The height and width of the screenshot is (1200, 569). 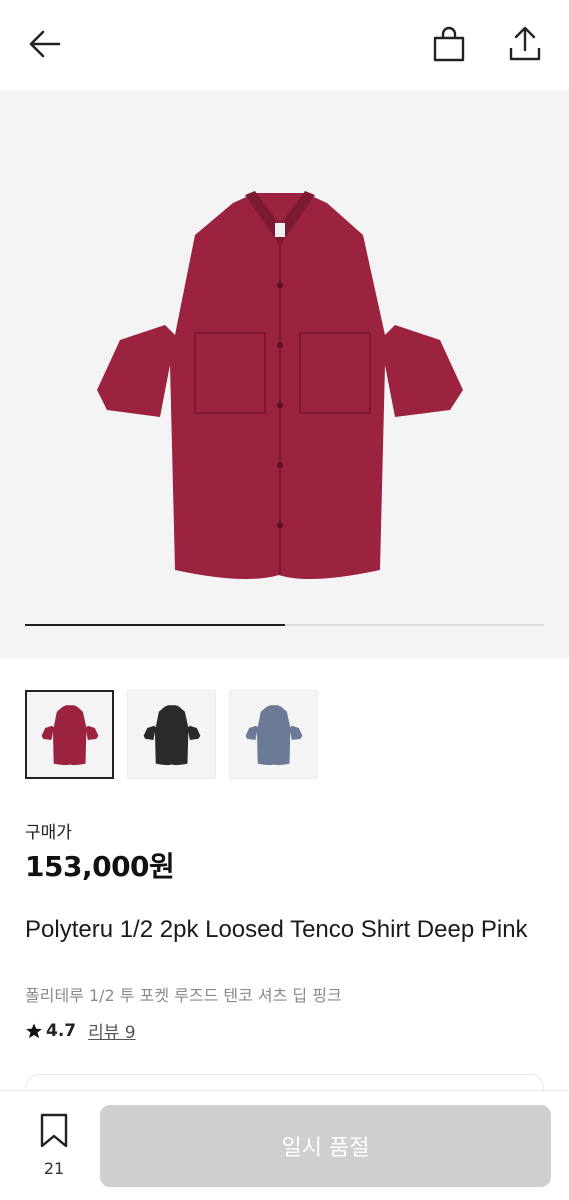 What do you see at coordinates (54, 1130) in the screenshot?
I see `bookmark-icon` at bounding box center [54, 1130].